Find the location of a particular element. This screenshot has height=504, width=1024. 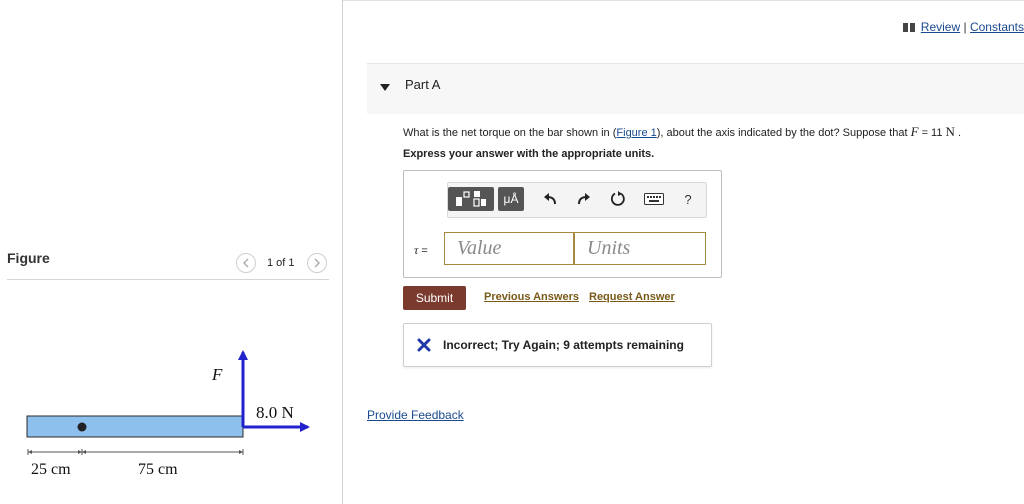

units-symbol: μÅ is located at coordinates (511, 199).